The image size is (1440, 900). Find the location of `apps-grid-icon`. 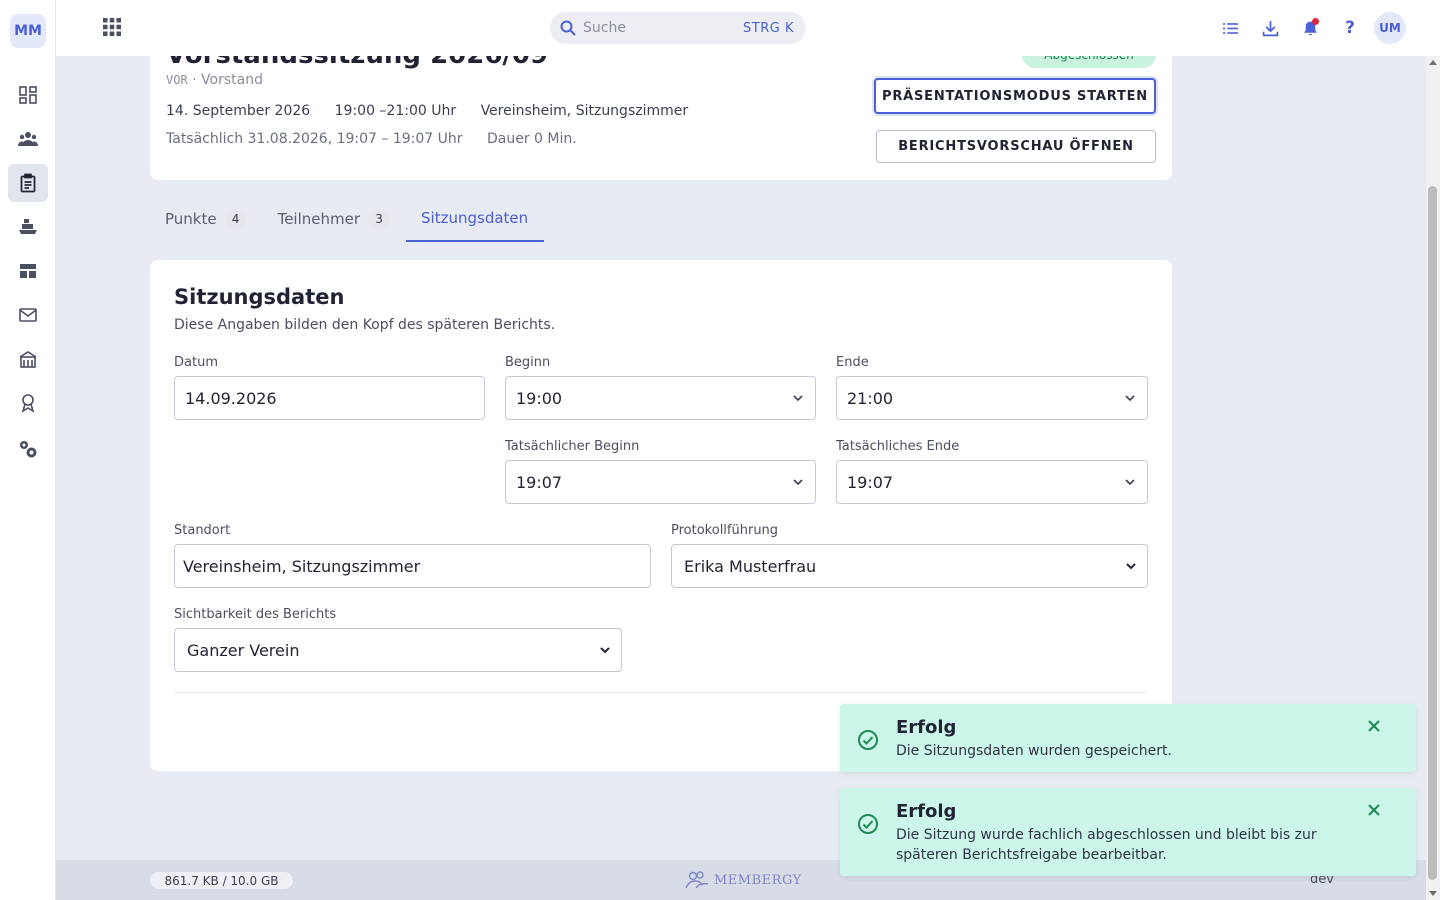

apps-grid-icon is located at coordinates (112, 27).